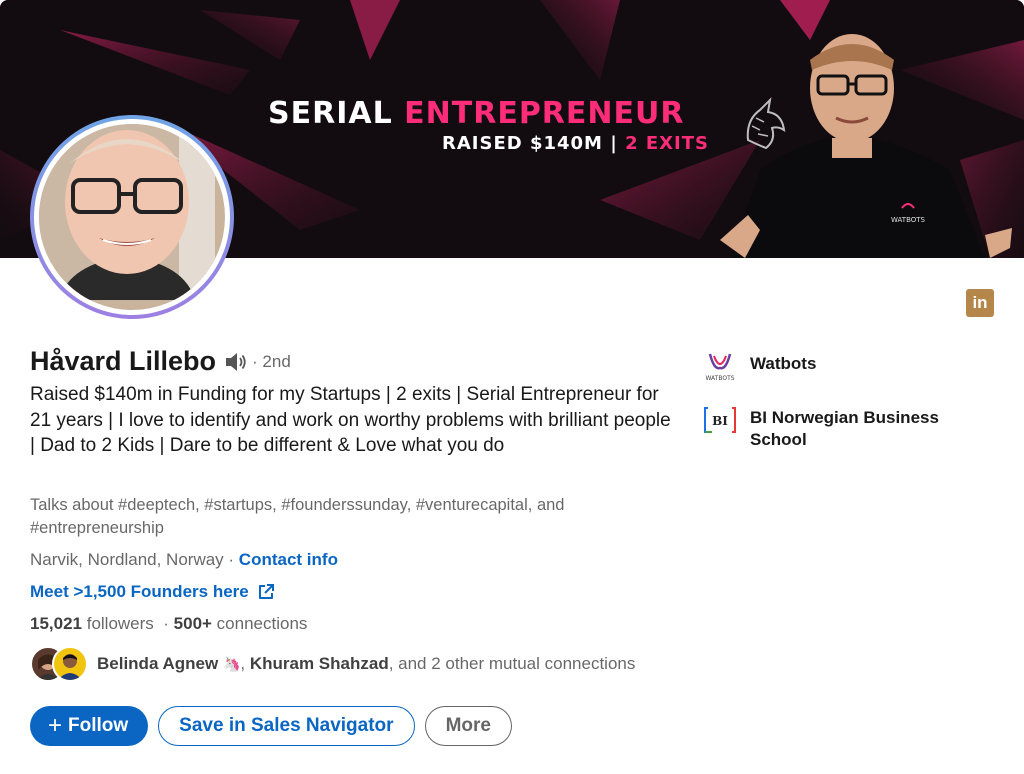  I want to click on website-link: Meet >1,500 Founders here, so click(139, 592).